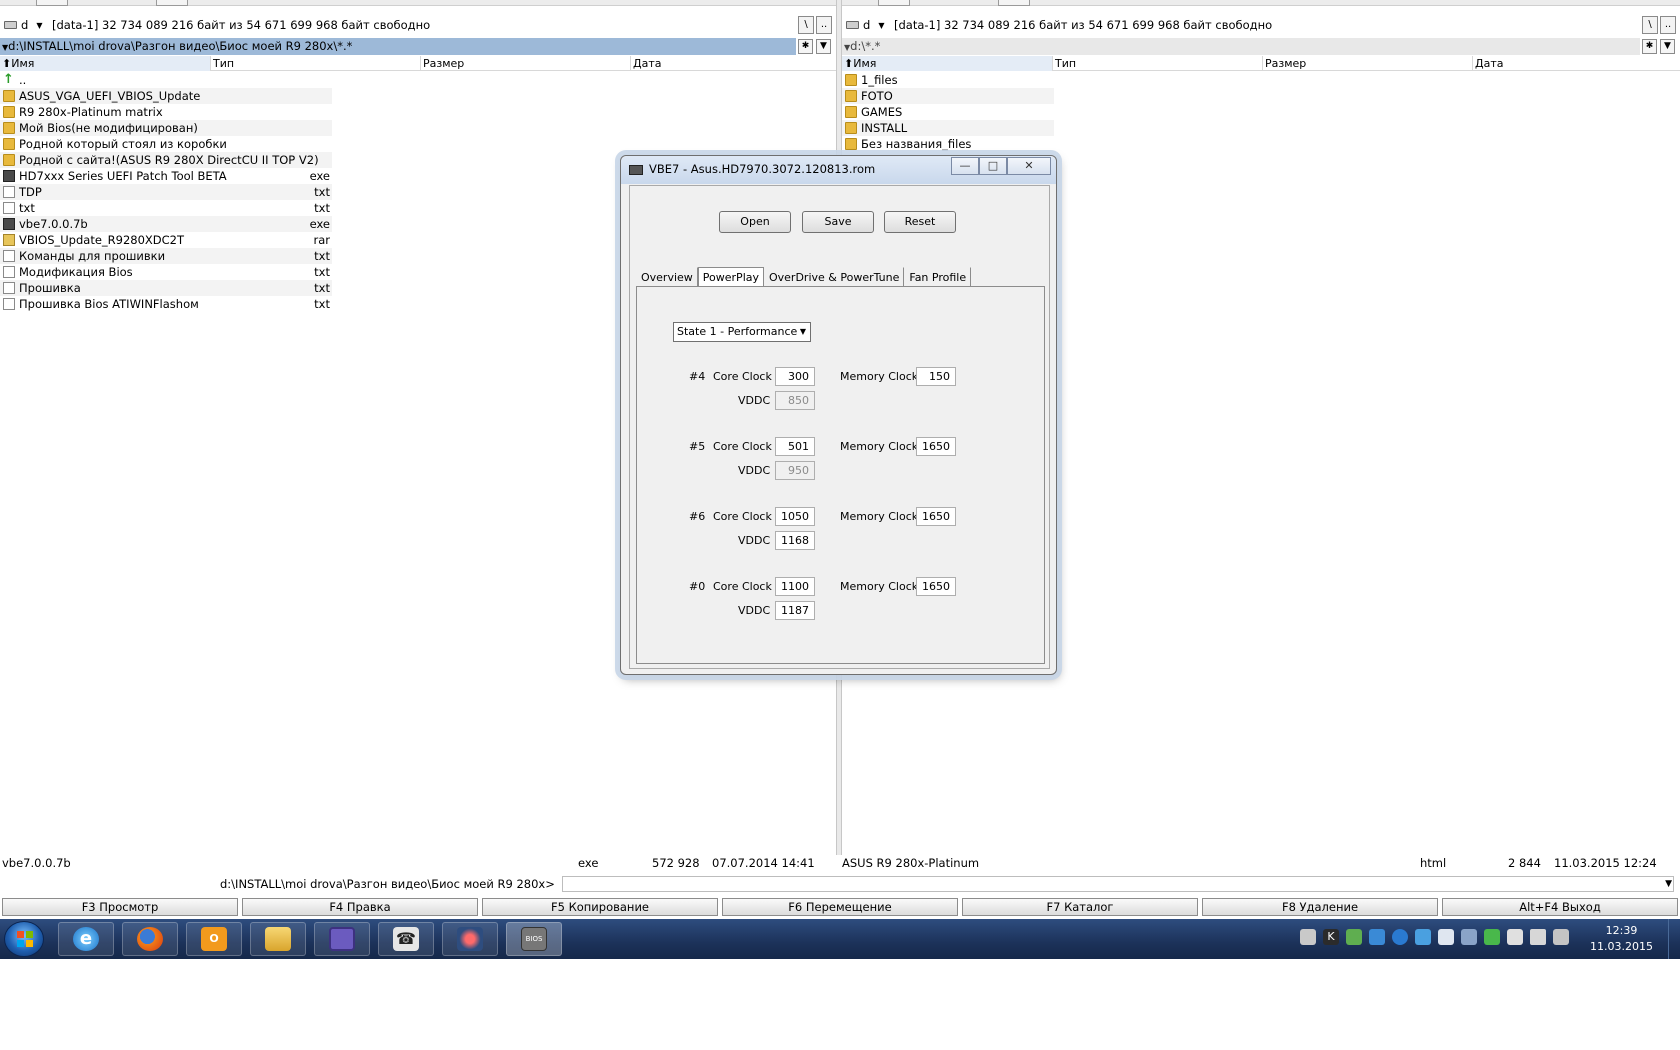  What do you see at coordinates (166, 288) in the screenshot?
I see `list-item: Прошивка txt` at bounding box center [166, 288].